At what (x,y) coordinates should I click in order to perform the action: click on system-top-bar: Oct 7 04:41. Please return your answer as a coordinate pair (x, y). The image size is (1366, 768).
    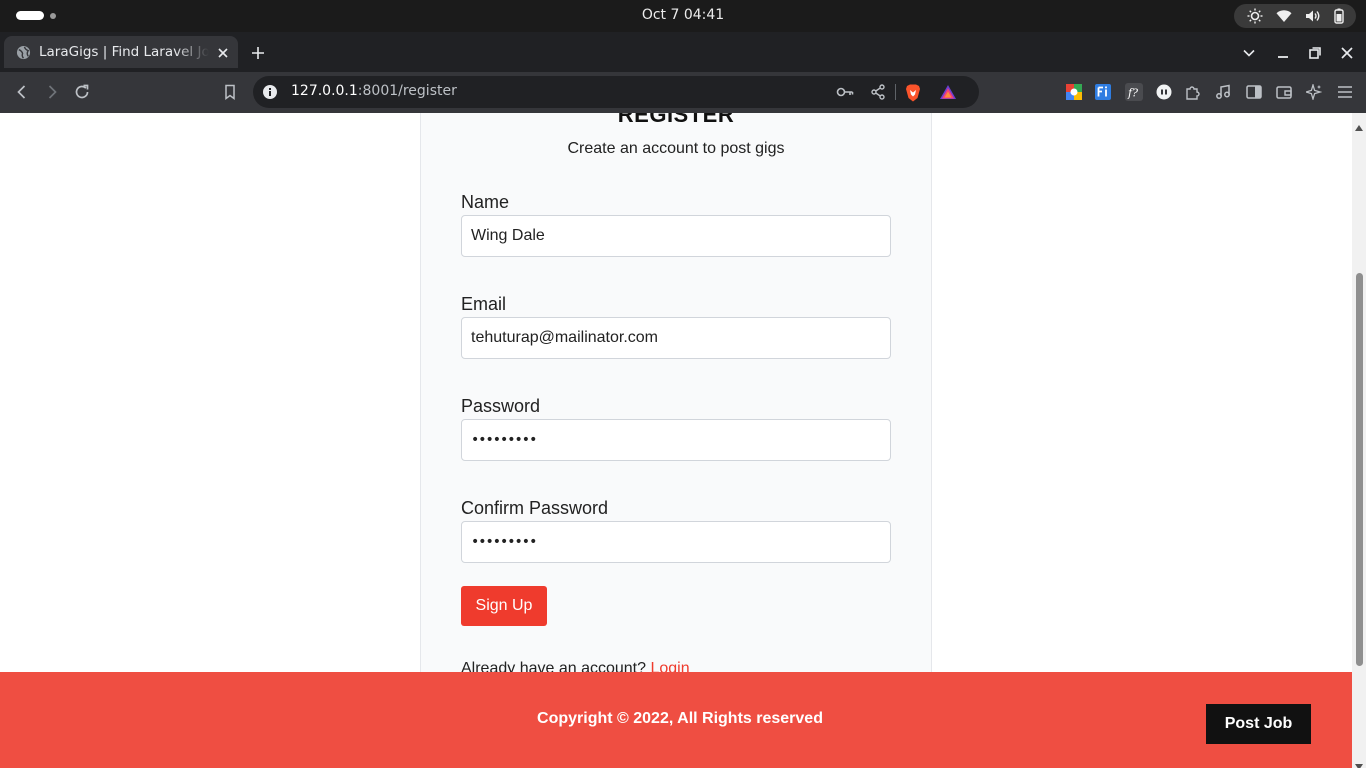
    Looking at the image, I should click on (683, 16).